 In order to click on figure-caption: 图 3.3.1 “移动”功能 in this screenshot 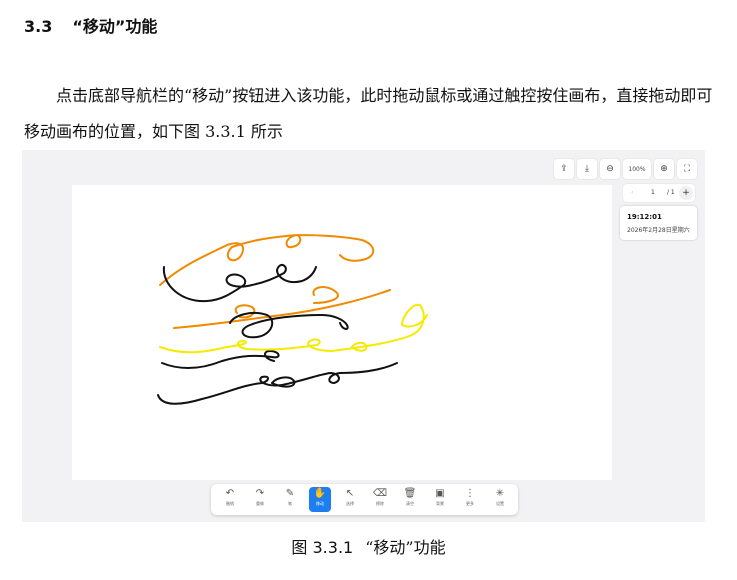, I will do `click(368, 546)`.